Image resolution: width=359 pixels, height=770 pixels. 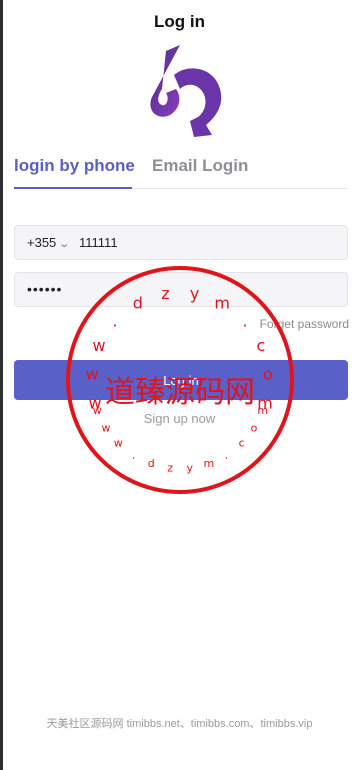 I want to click on password-input, so click(x=182, y=289).